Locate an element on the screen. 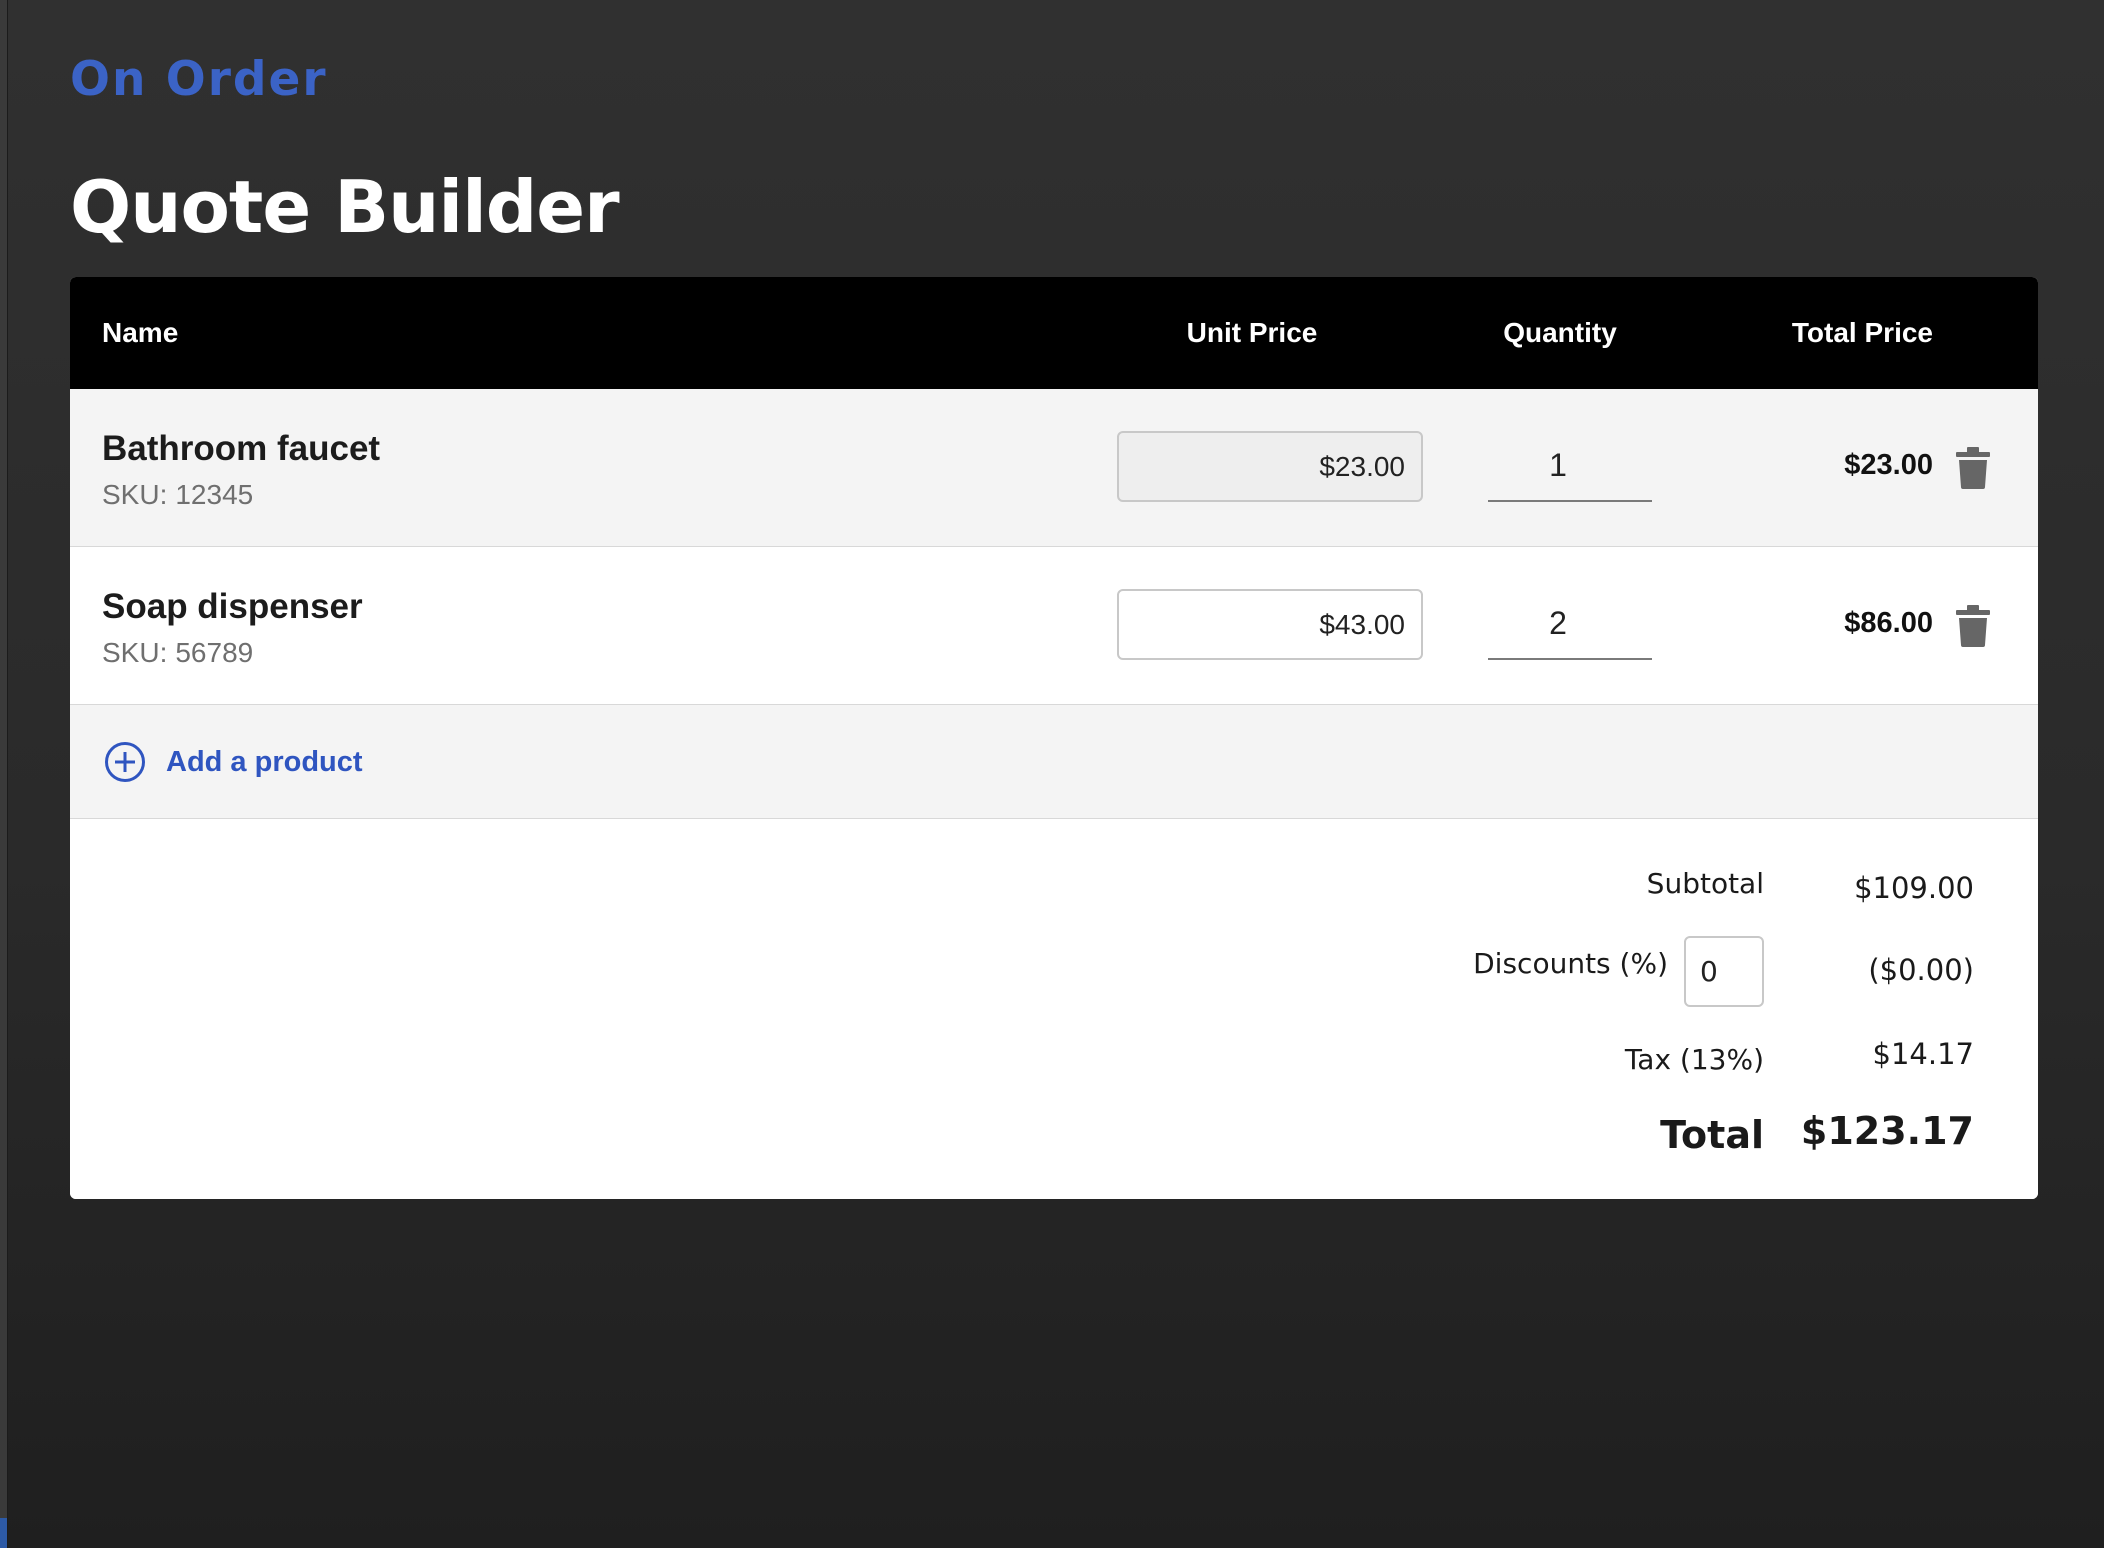 The height and width of the screenshot is (1548, 2104). add-product-row: Add a product is located at coordinates (1054, 762).